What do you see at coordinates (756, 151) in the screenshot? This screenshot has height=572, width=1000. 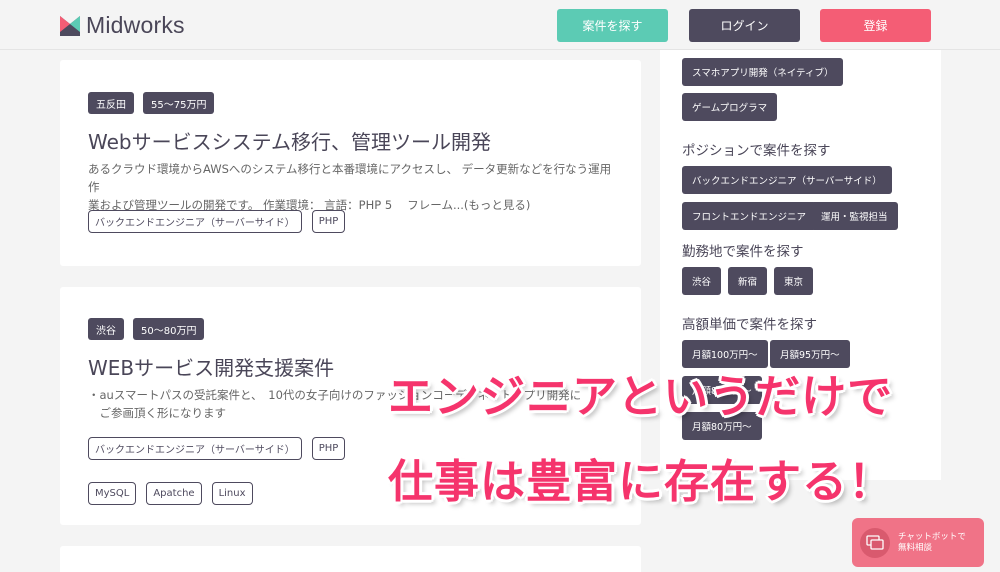 I see `position-heading: ポジションで案件を探す` at bounding box center [756, 151].